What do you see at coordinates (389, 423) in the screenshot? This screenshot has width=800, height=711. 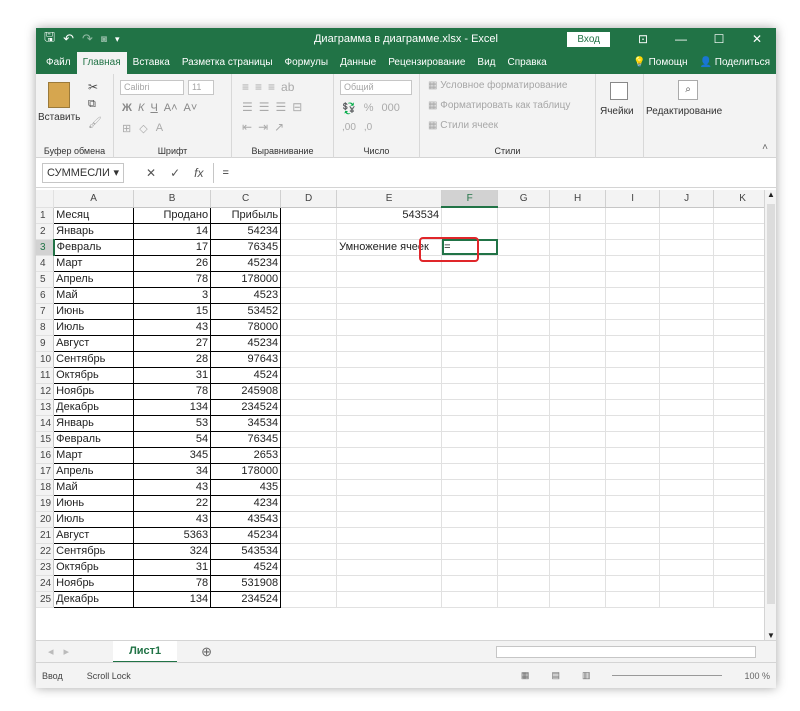 I see `cell-e14` at bounding box center [389, 423].